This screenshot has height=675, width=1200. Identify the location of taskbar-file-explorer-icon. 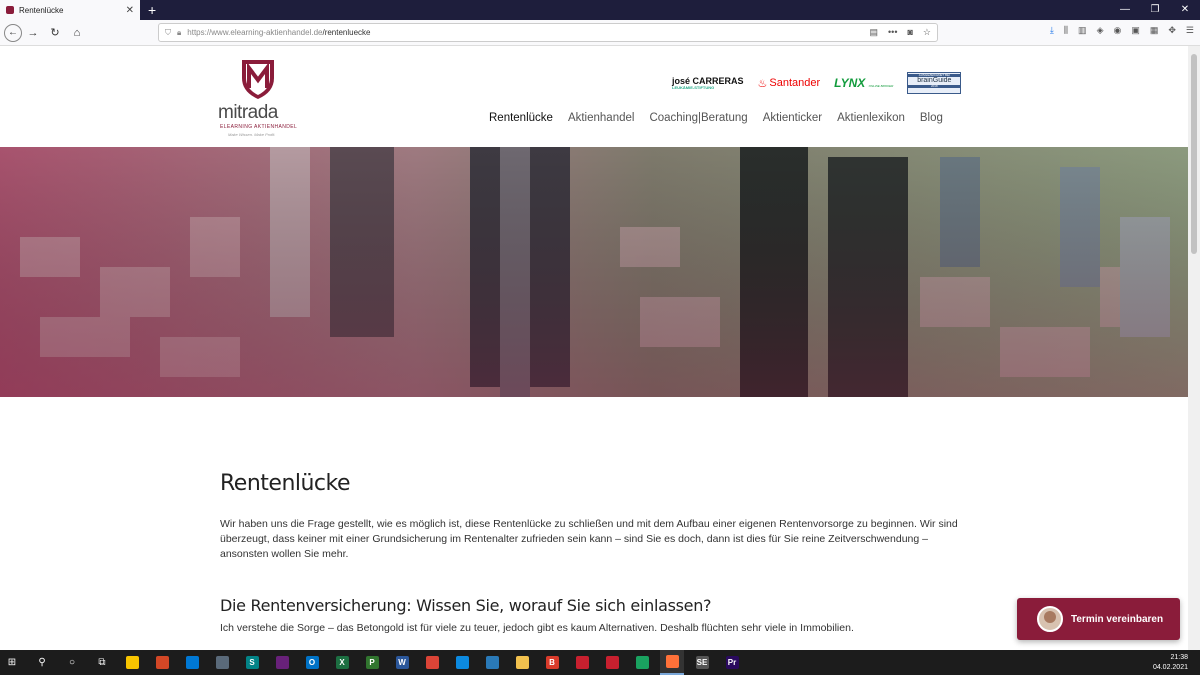
(522, 662).